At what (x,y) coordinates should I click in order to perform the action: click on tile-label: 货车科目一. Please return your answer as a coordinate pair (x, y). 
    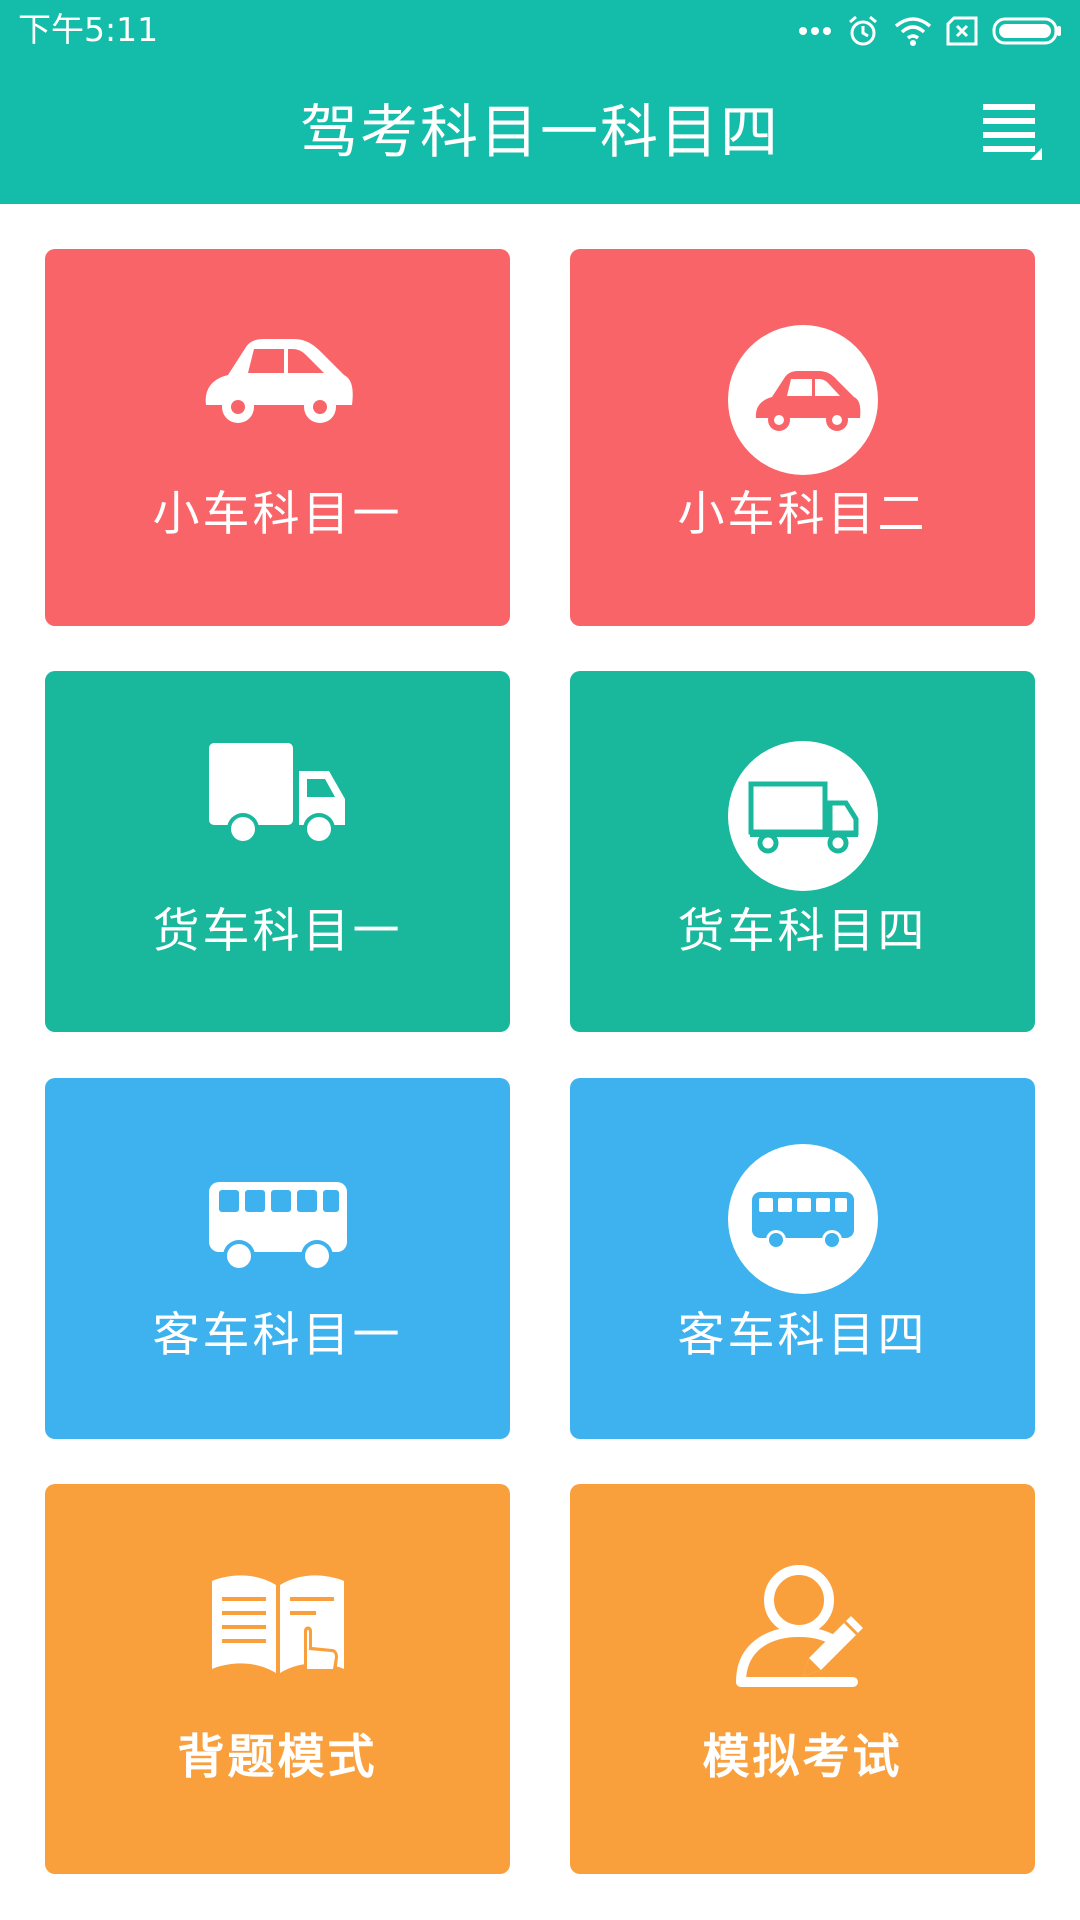
    Looking at the image, I should click on (277, 931).